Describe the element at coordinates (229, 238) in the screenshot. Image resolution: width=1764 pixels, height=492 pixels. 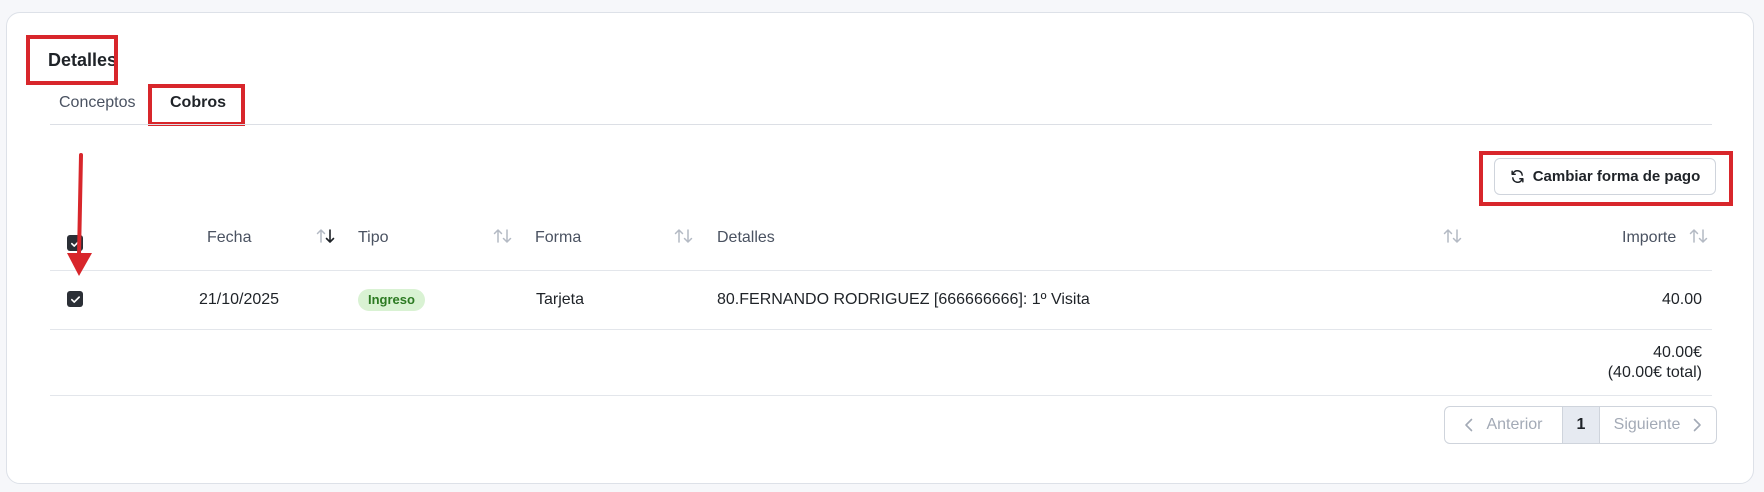
I see `column-header-fecha: Fecha` at that location.